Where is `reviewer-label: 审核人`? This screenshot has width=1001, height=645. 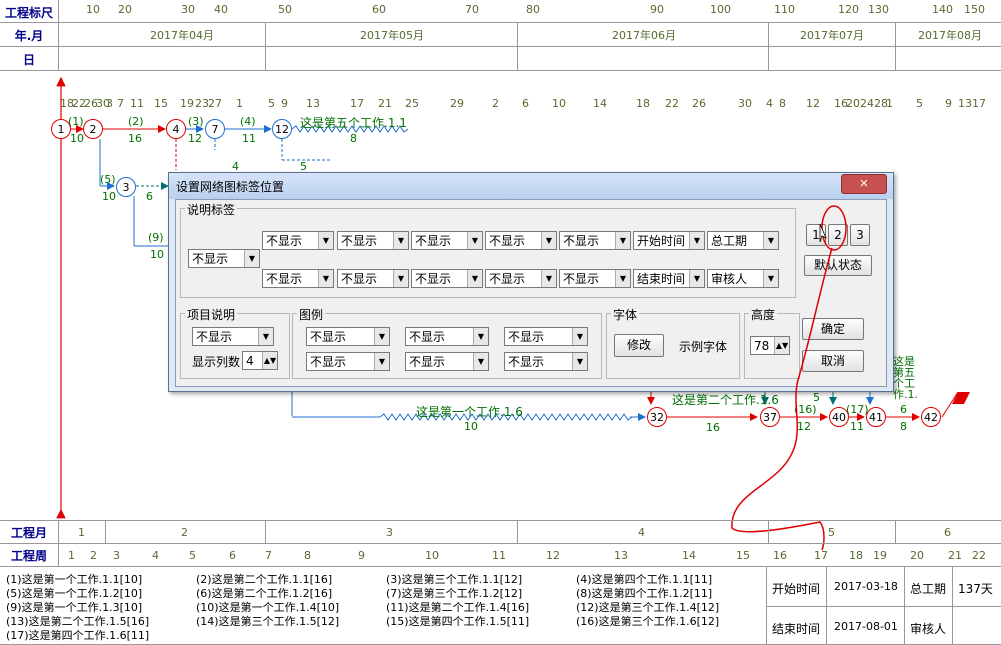 reviewer-label: 审核人 is located at coordinates (928, 629).